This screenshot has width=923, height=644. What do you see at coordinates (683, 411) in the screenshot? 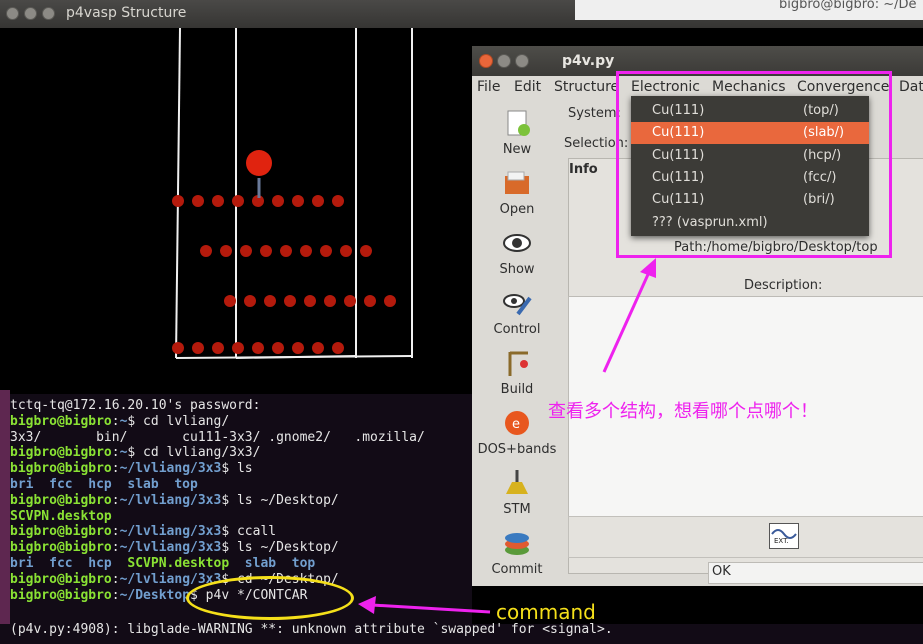
I see `annotation-note: 查看多个结构，想看哪个点哪个！` at bounding box center [683, 411].